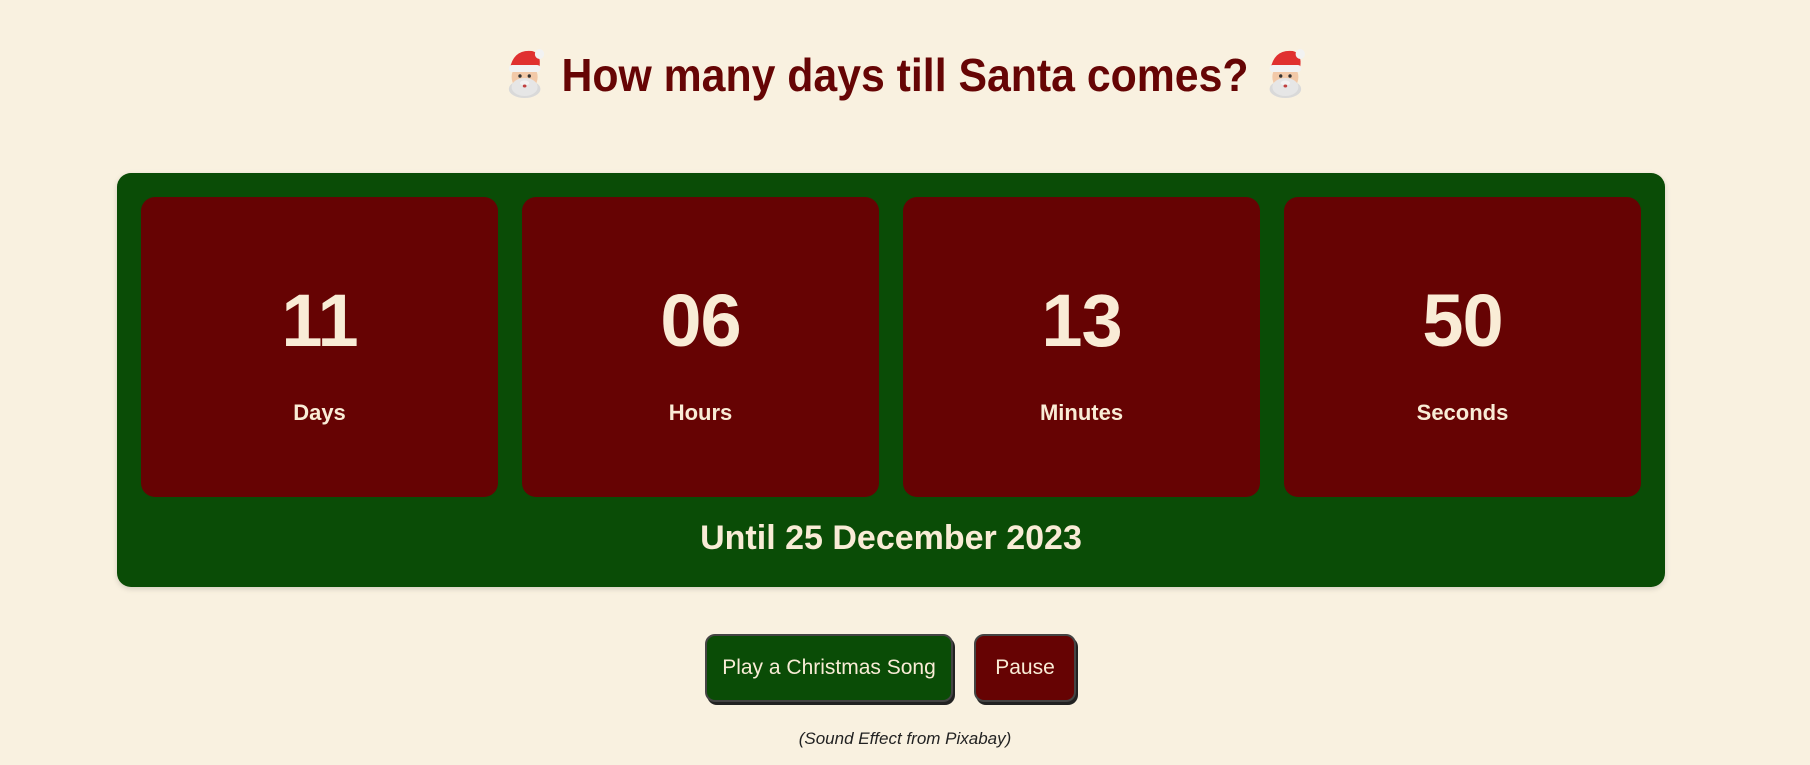  I want to click on page-title: How many days till Santa comes?, so click(904, 75).